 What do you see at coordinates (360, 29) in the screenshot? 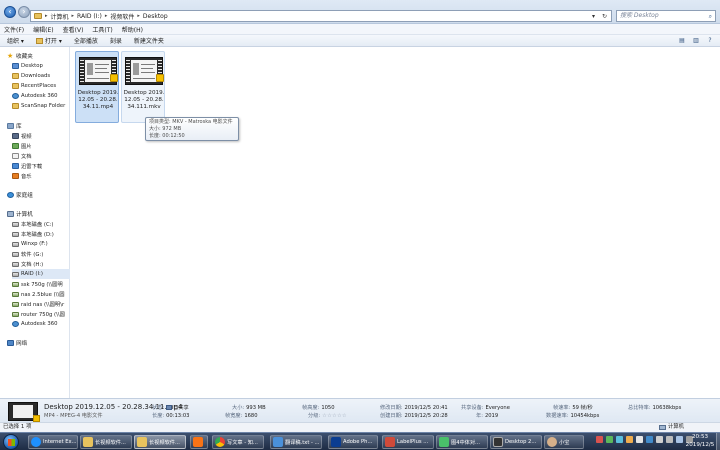
I see `menu-bar: 文件(F) 编辑(E) 查看(V) 工具(T) 帮助(H)` at bounding box center [360, 29].